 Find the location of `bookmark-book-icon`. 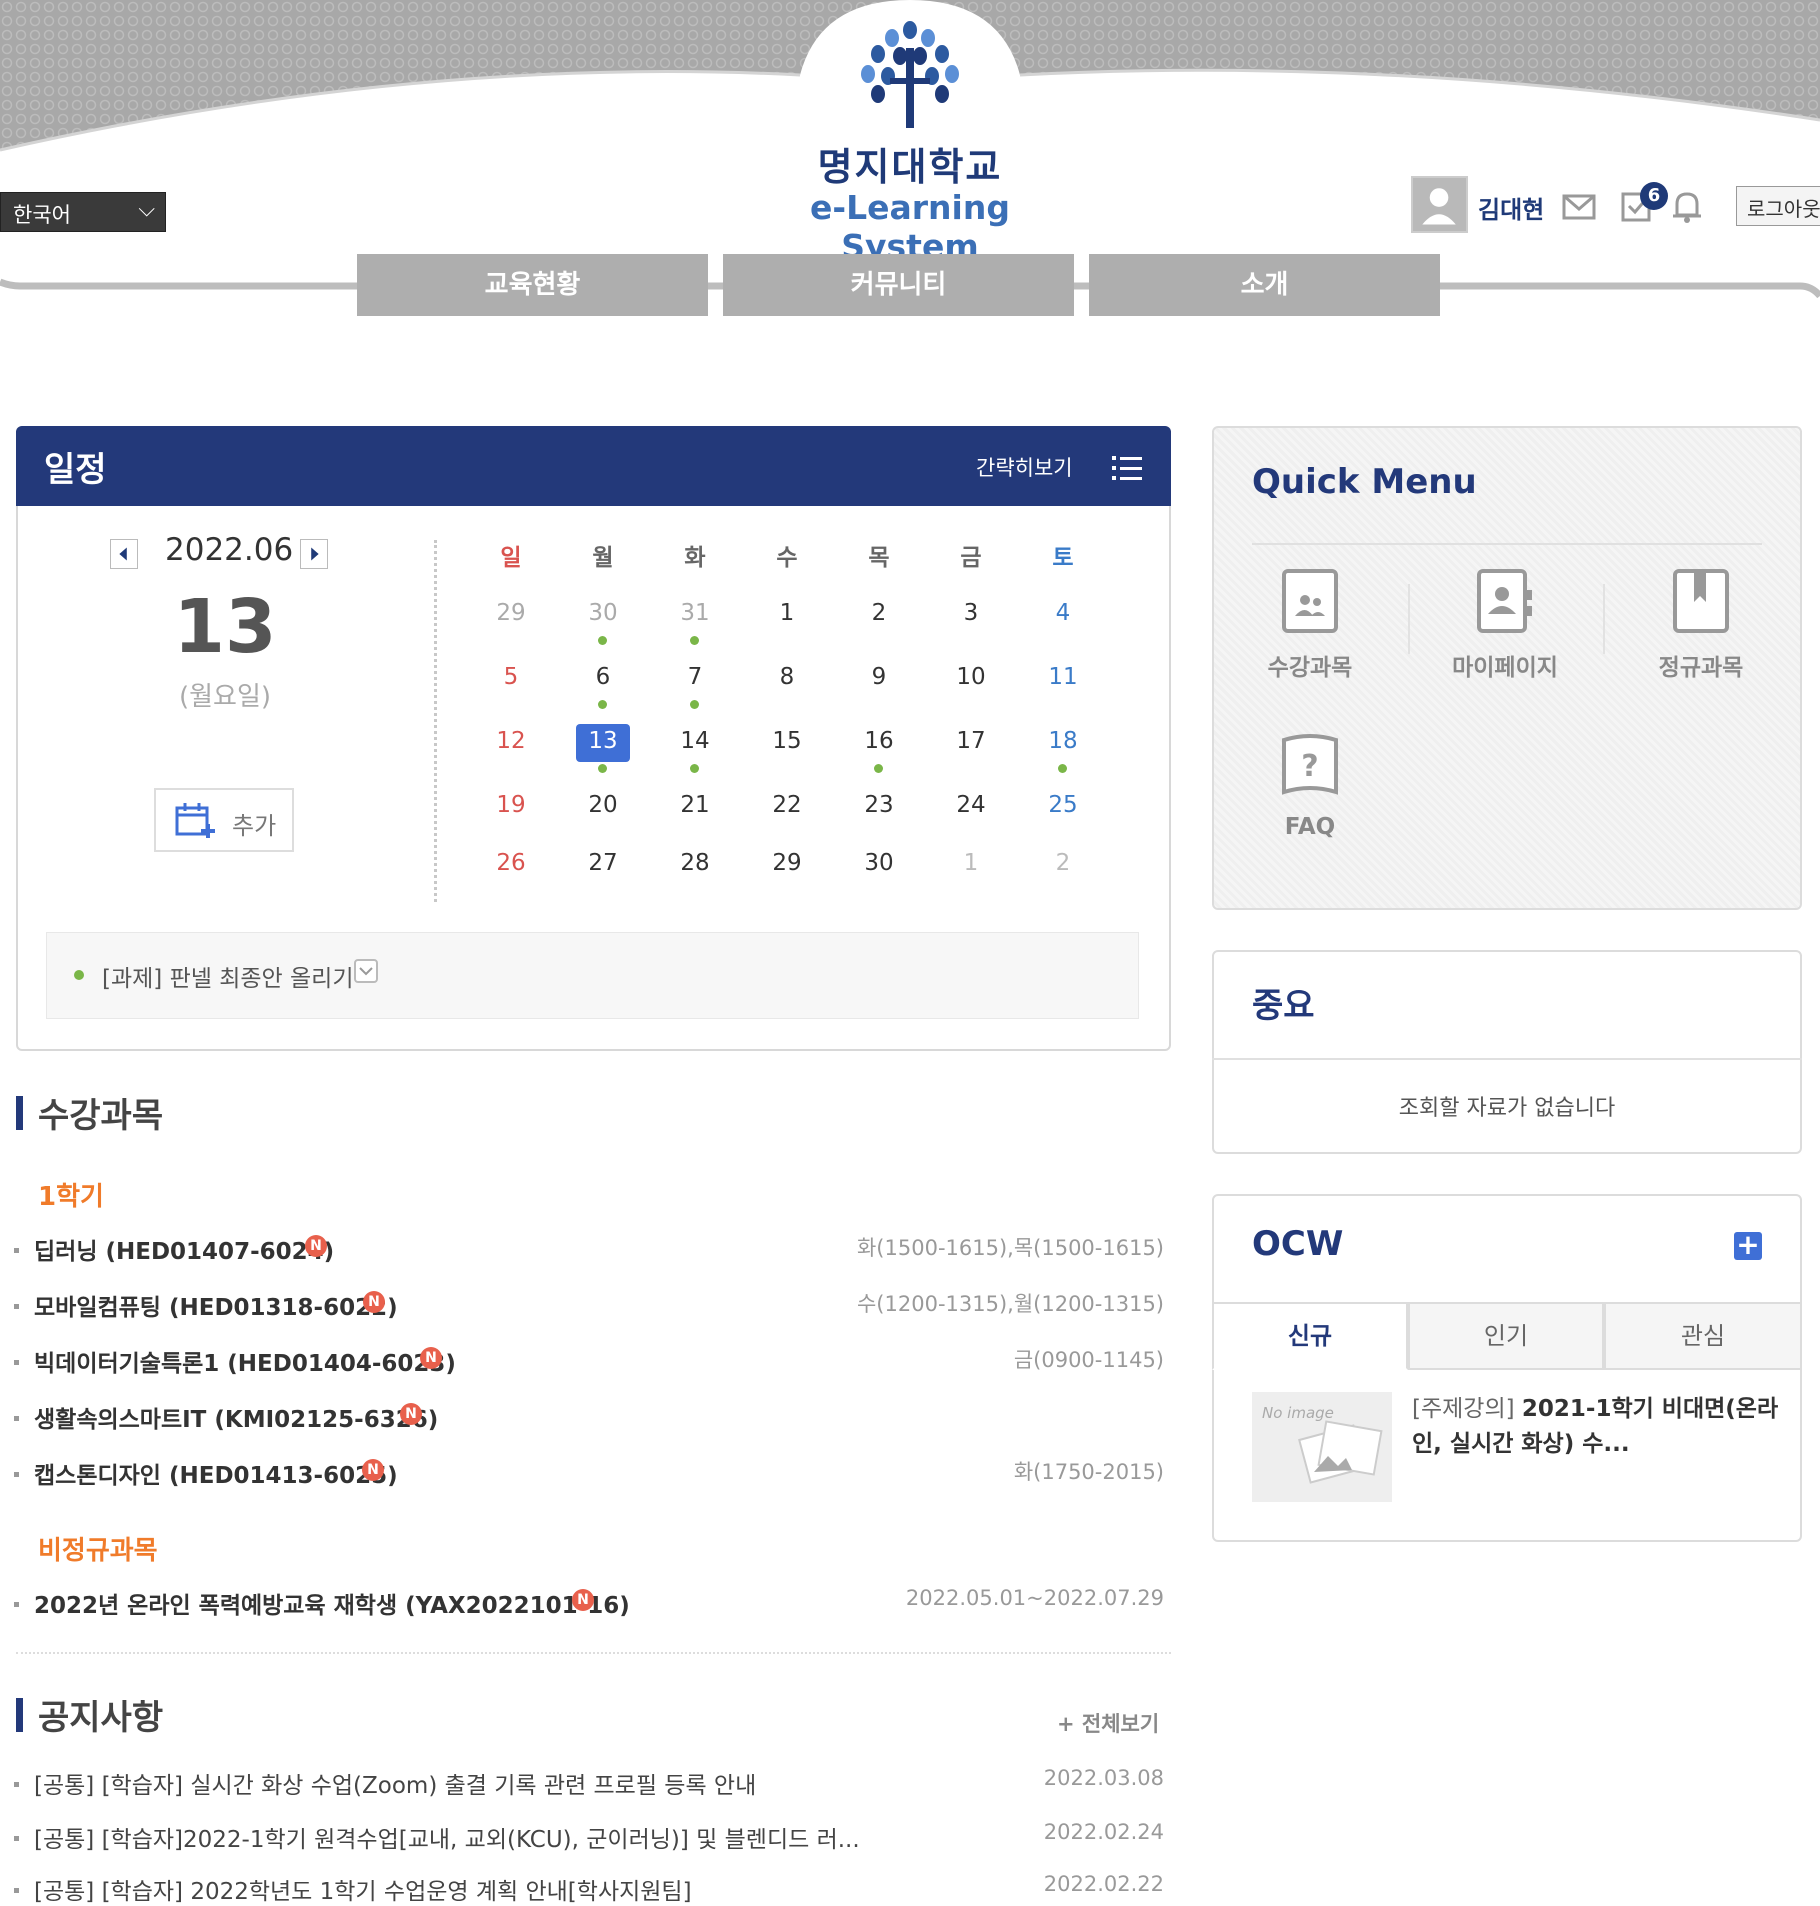

bookmark-book-icon is located at coordinates (1701, 601).